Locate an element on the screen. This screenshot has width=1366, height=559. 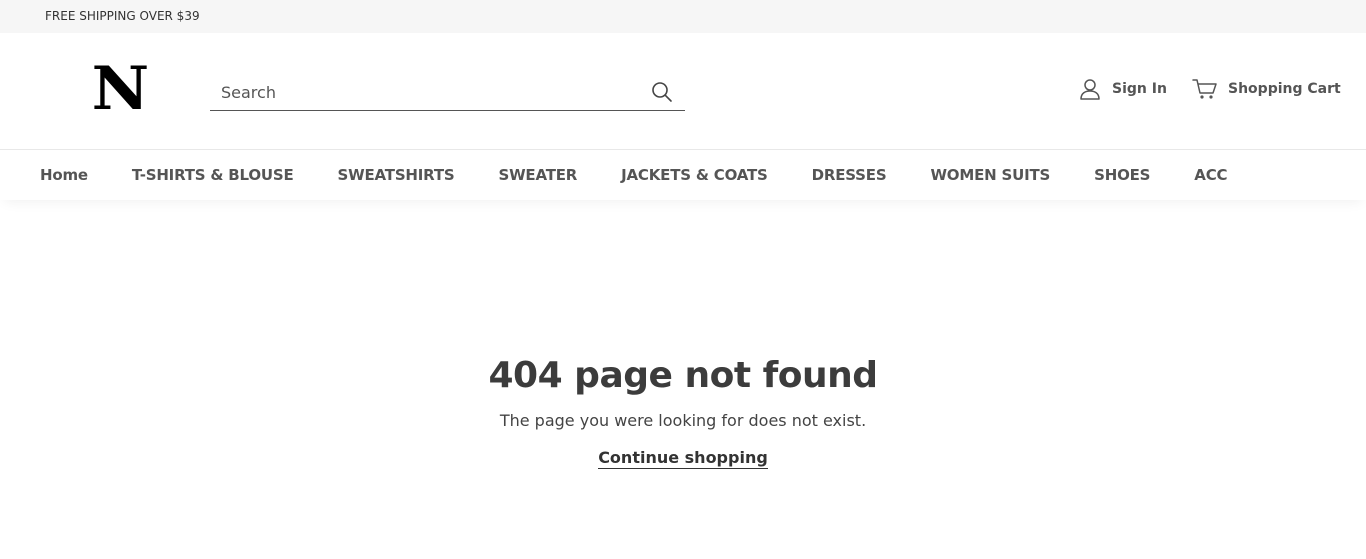
shopping-cart-link: Shopping Cart is located at coordinates (1266, 89).